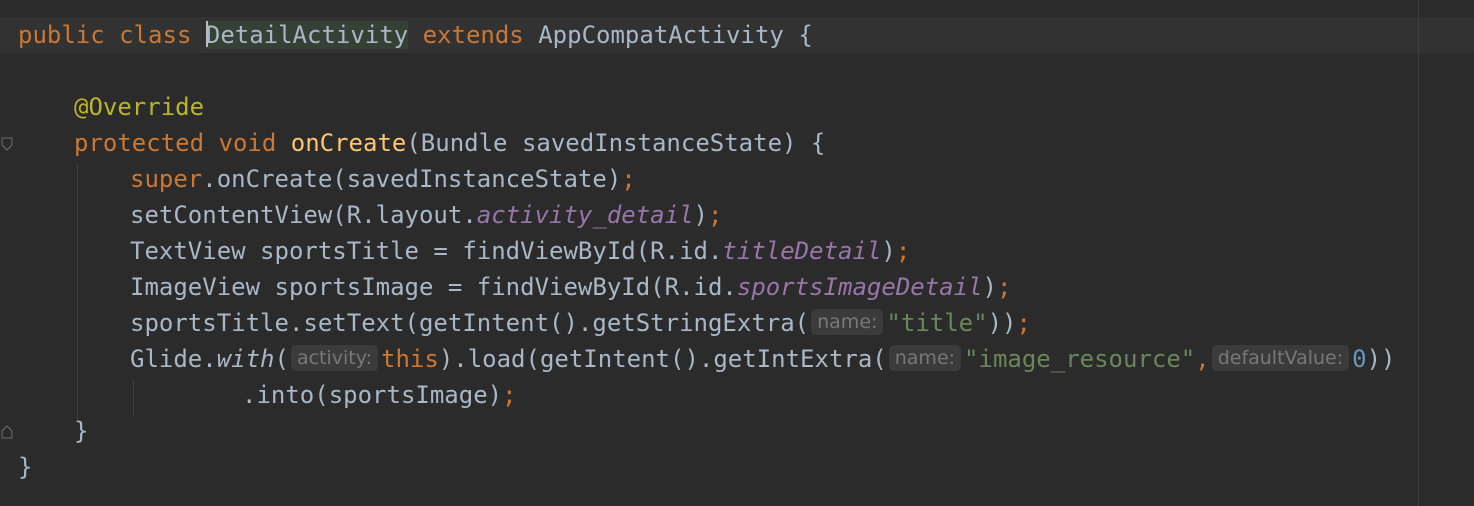  I want to click on comma: ,, so click(1202, 359).